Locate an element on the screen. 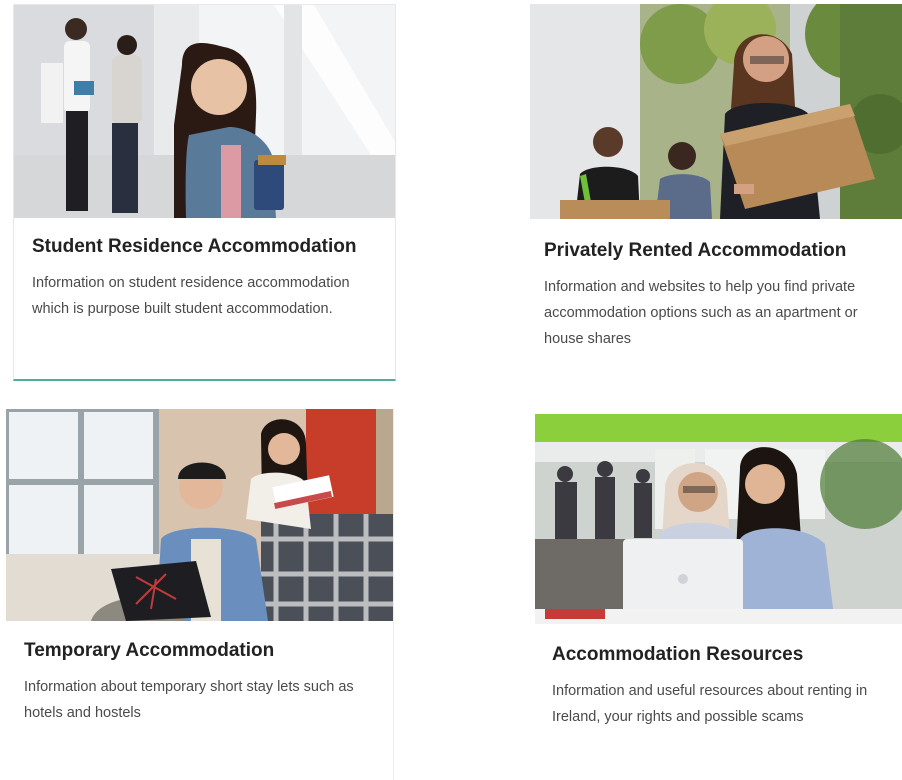 The image size is (902, 780). card-image-temporary is located at coordinates (199, 515).